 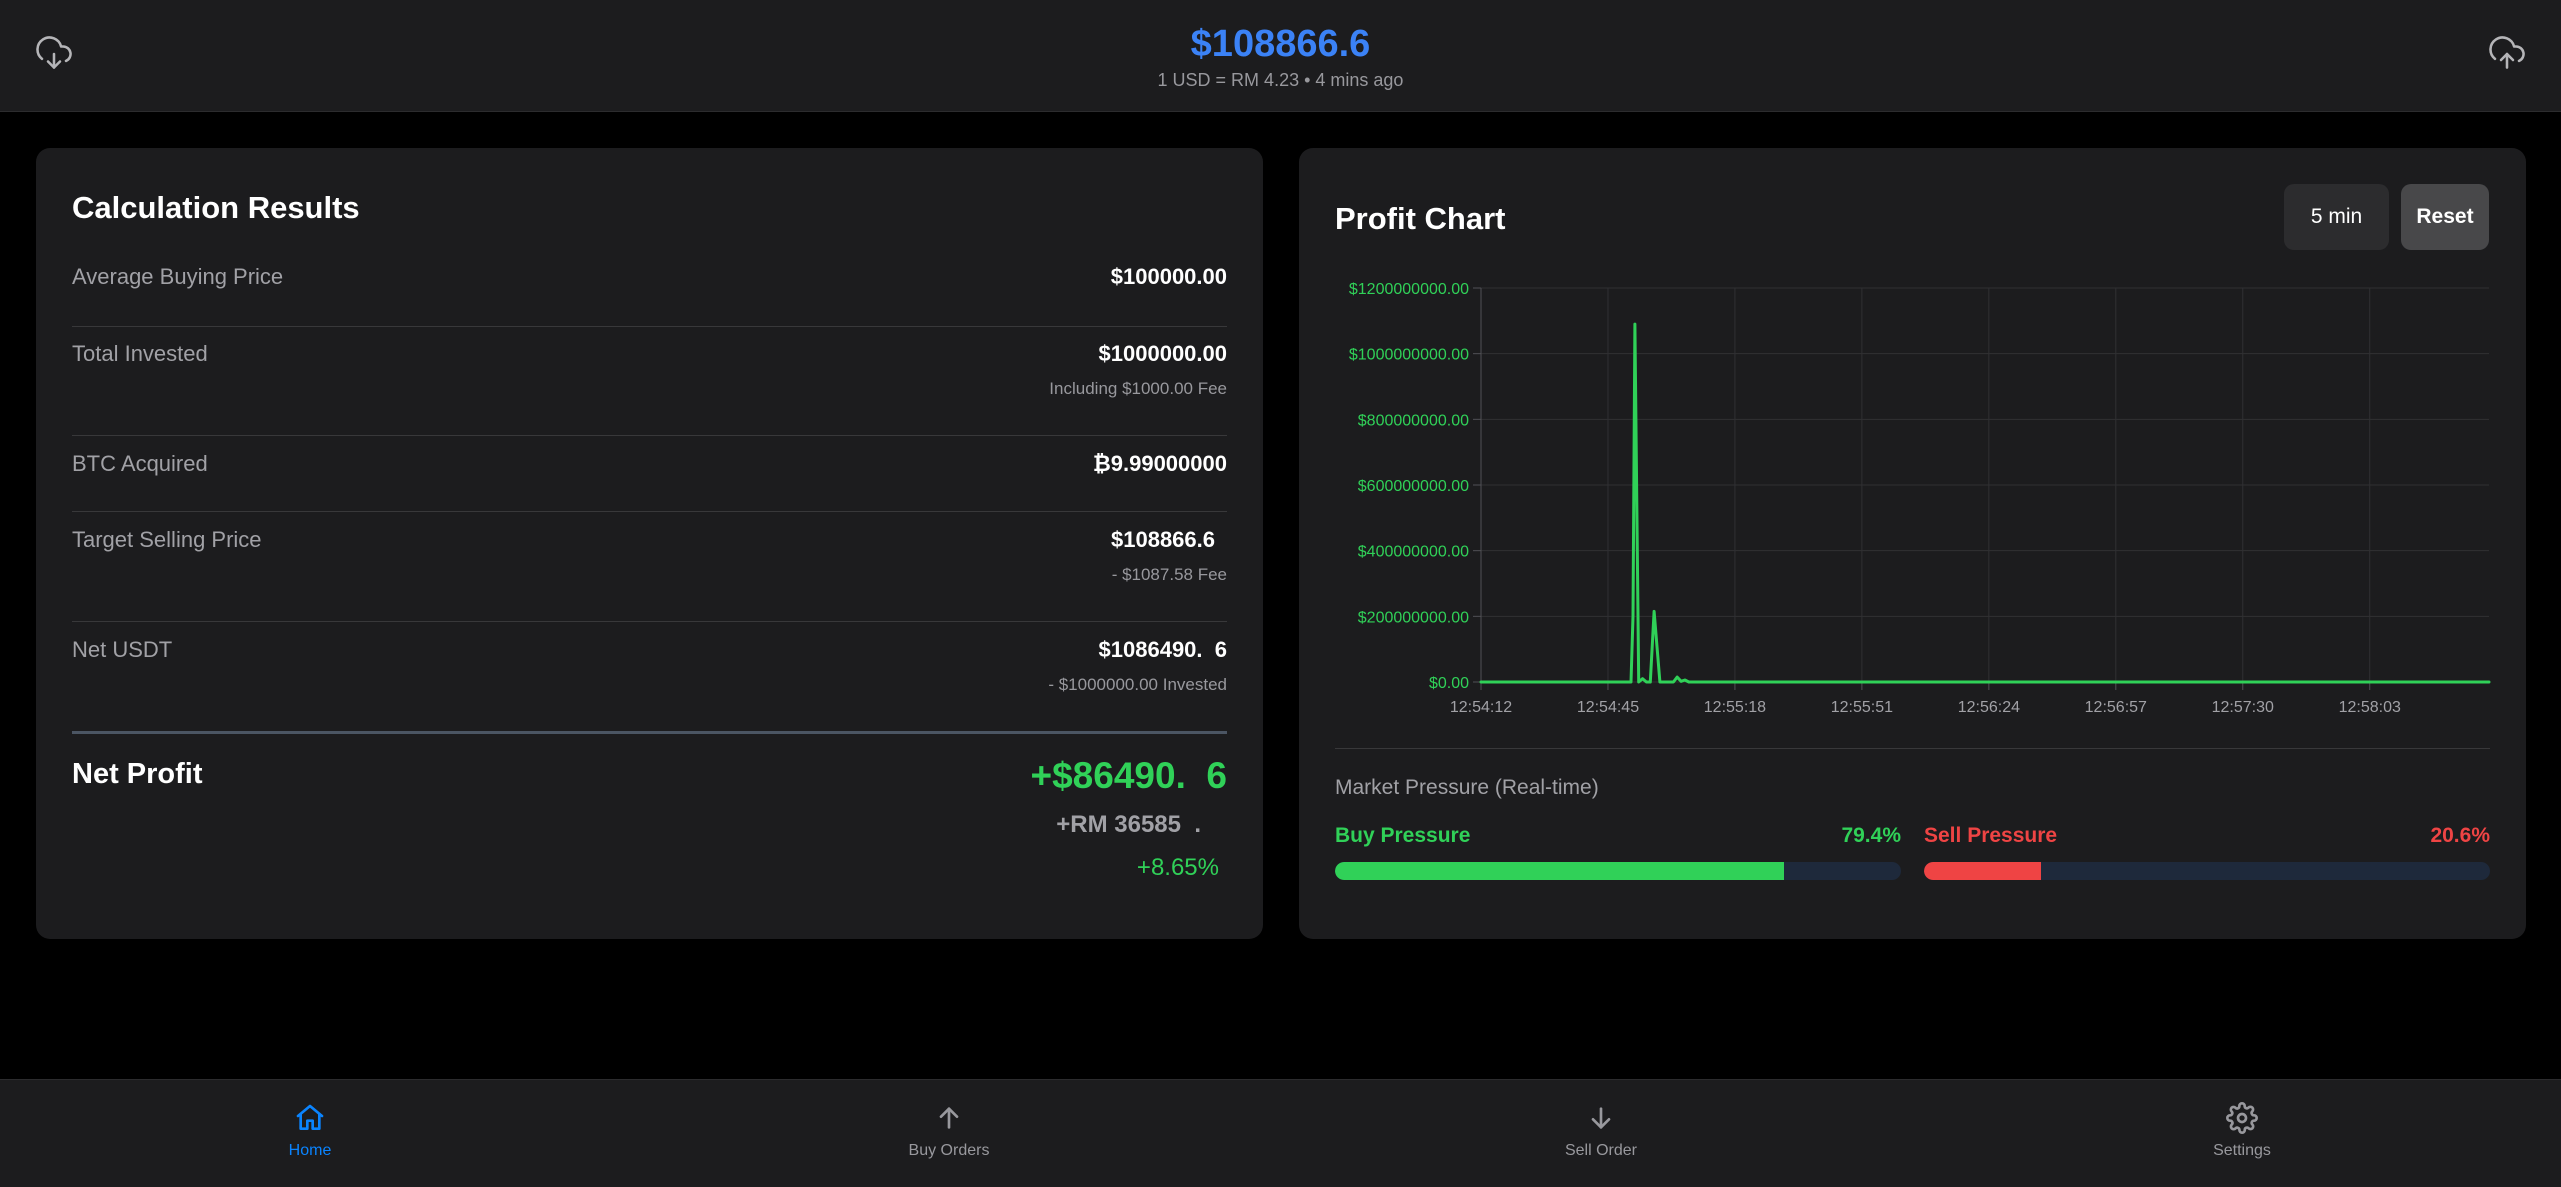 What do you see at coordinates (949, 1118) in the screenshot?
I see `arrow-up-icon` at bounding box center [949, 1118].